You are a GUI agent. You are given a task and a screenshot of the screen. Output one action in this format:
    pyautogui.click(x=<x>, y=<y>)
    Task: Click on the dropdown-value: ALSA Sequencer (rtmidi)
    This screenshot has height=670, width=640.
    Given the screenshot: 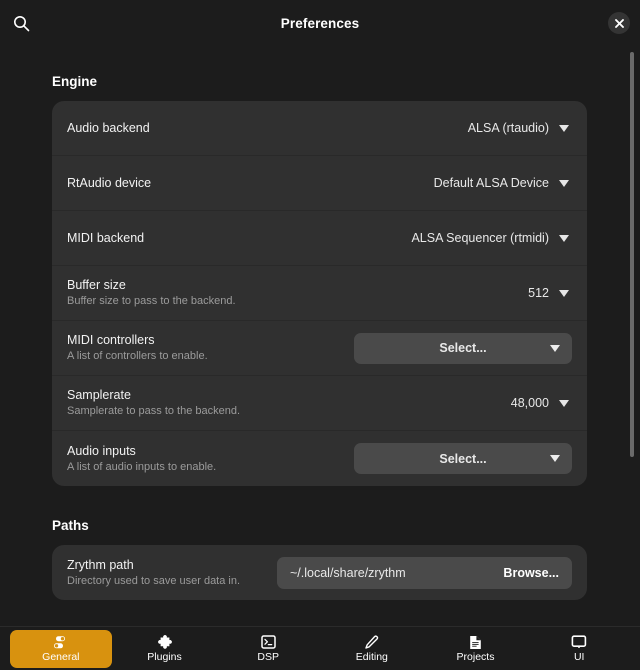 What is the action you would take?
    pyautogui.click(x=480, y=238)
    